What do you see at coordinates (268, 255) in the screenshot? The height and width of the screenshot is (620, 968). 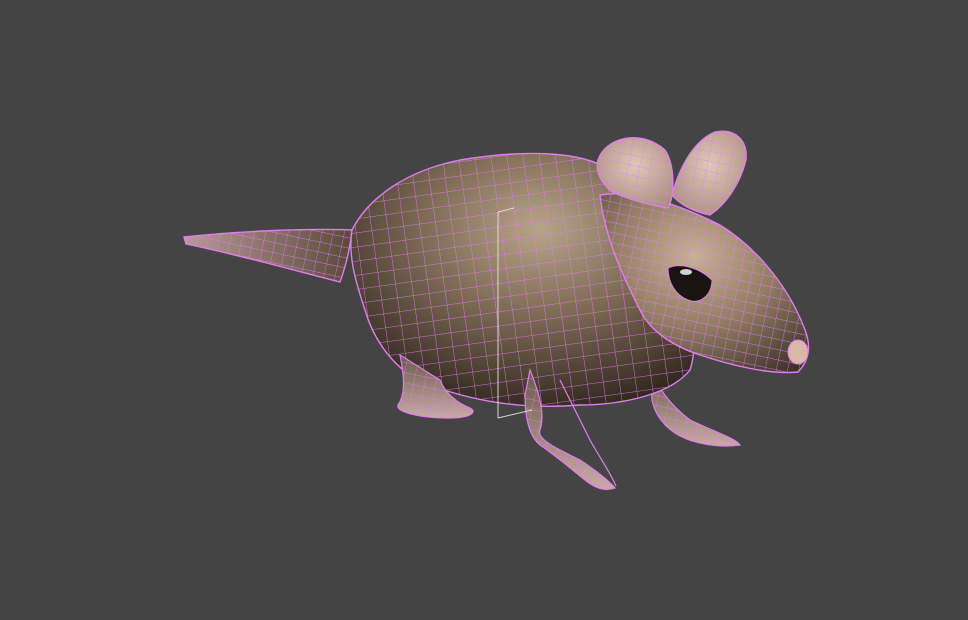 I see `mouse-tail` at bounding box center [268, 255].